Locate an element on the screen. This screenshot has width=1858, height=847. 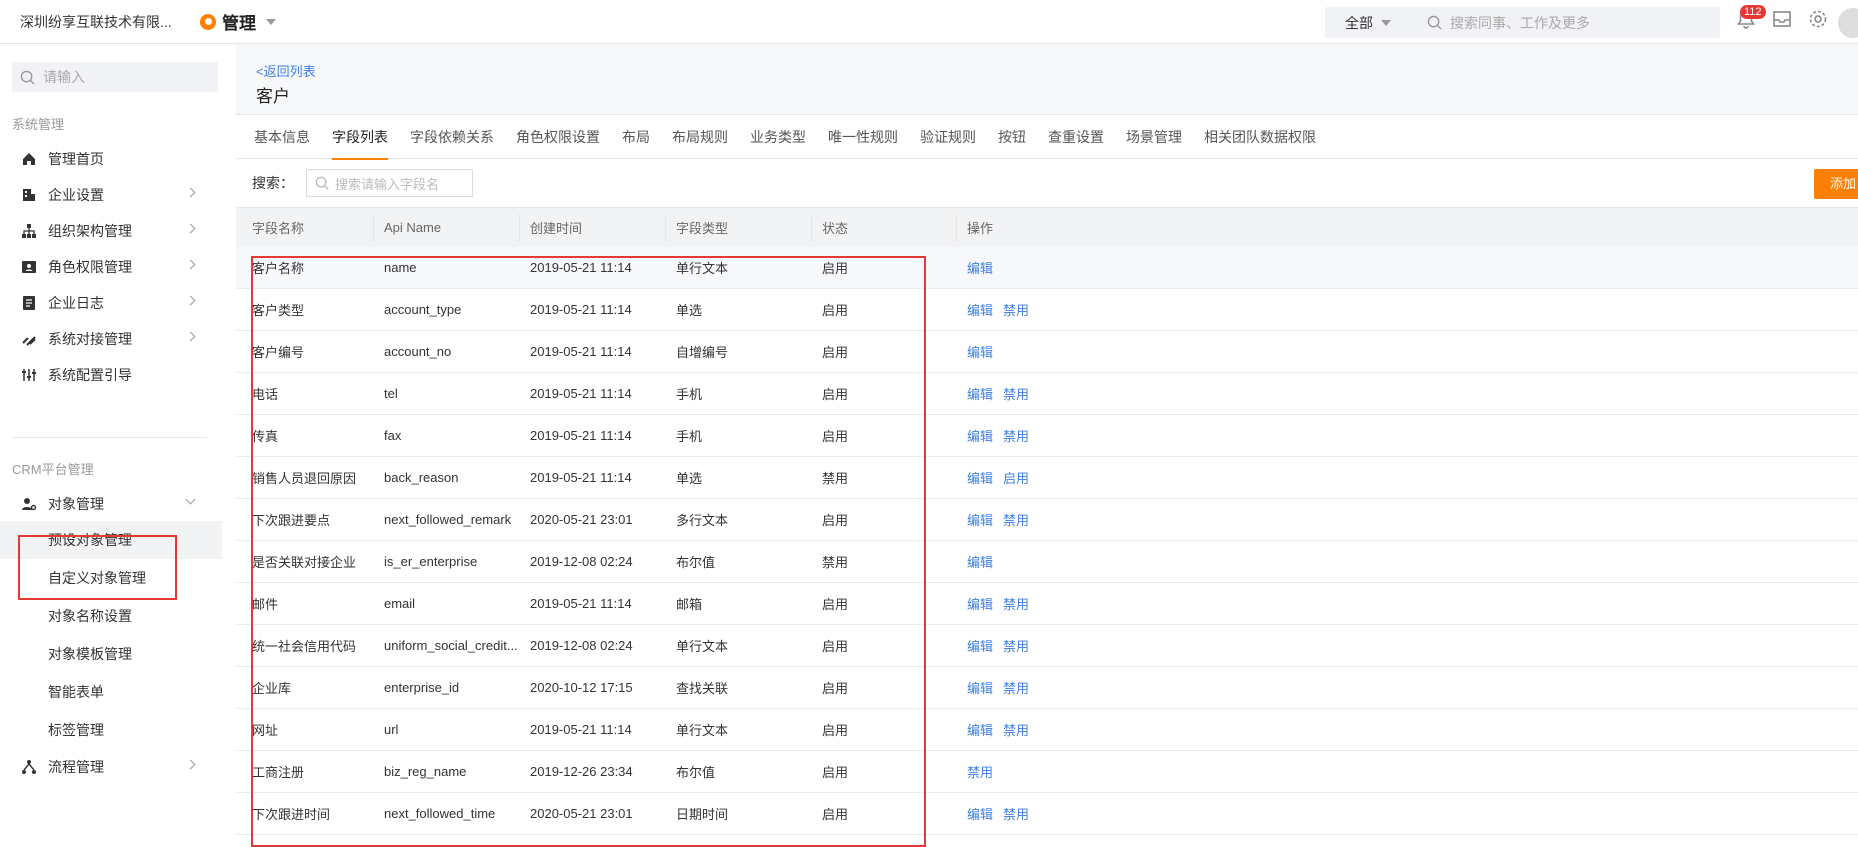
flow-icon is located at coordinates (29, 767).